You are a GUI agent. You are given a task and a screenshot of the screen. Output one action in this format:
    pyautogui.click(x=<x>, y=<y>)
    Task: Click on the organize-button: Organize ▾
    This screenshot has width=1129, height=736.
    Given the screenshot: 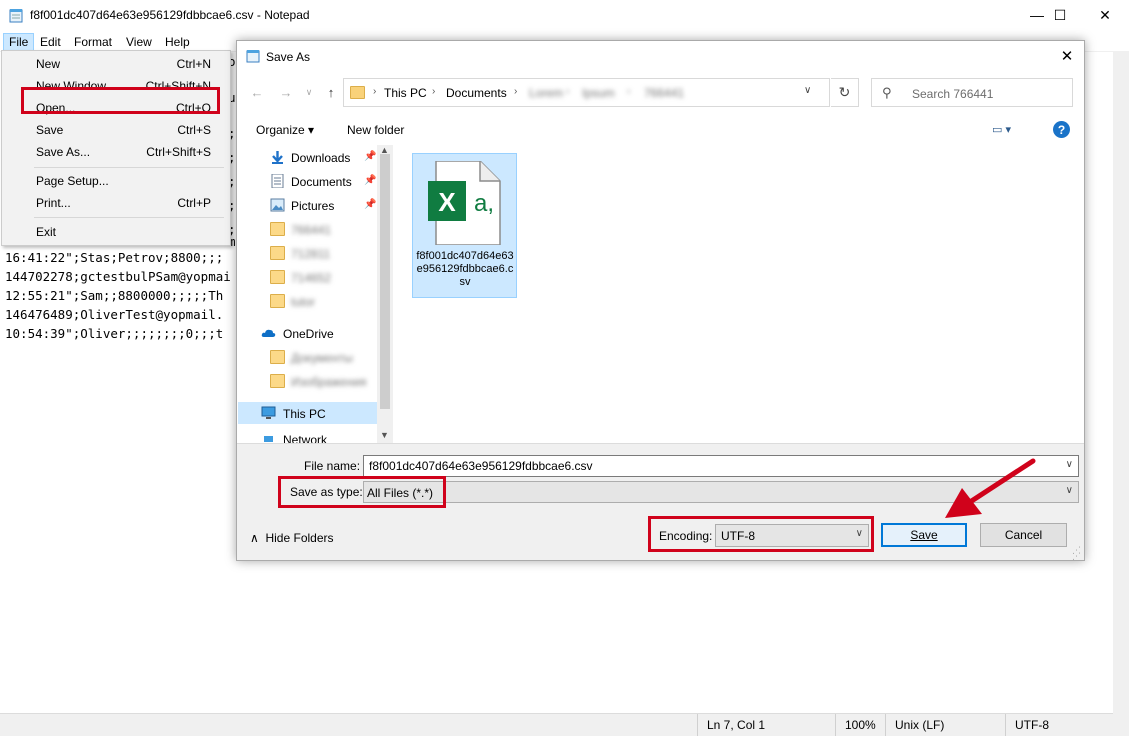 What is the action you would take?
    pyautogui.click(x=285, y=130)
    